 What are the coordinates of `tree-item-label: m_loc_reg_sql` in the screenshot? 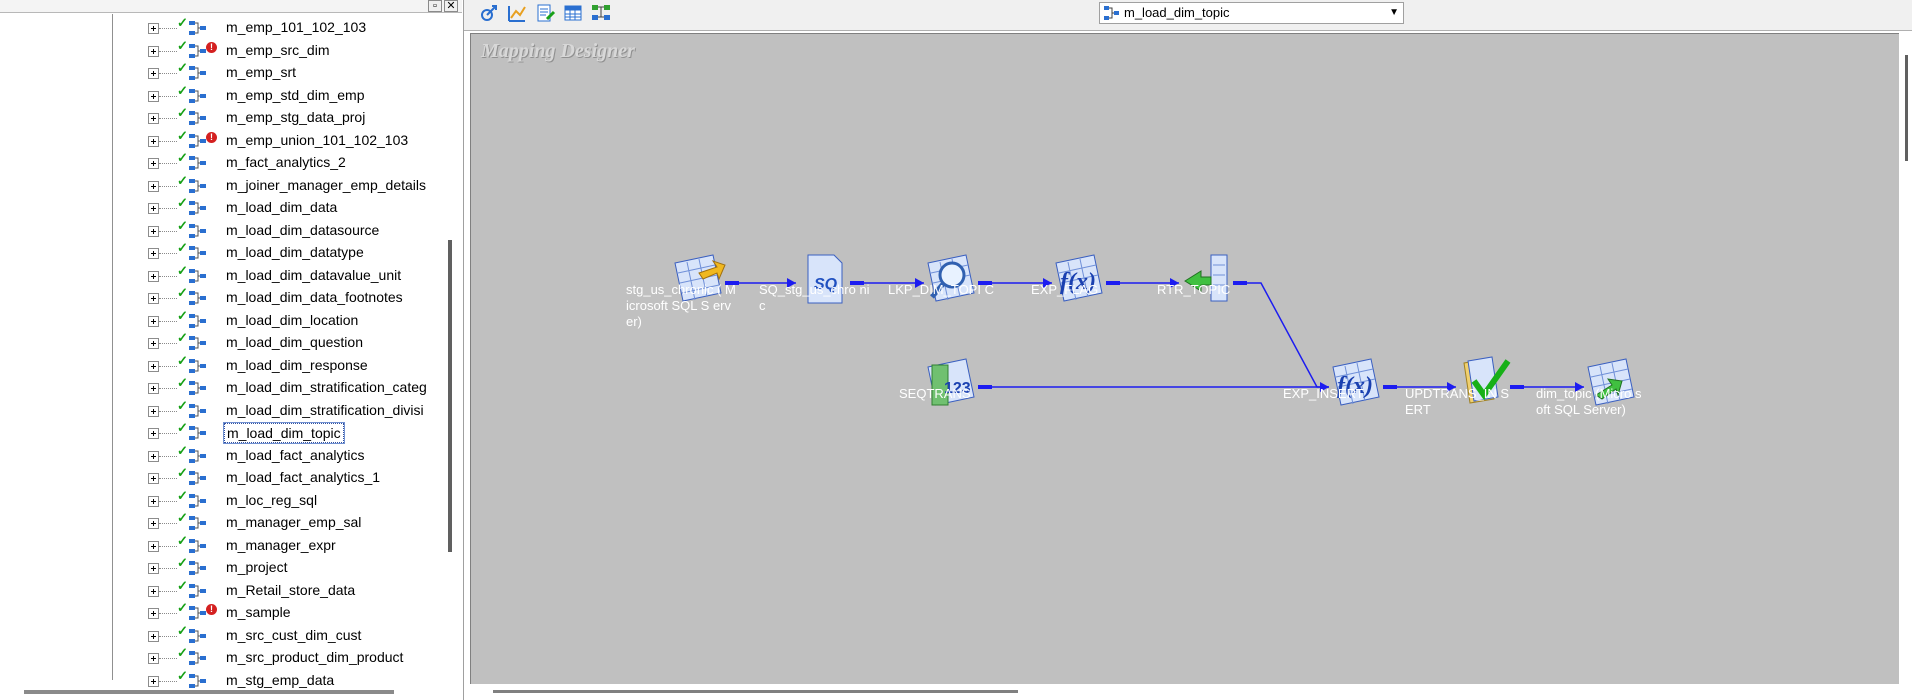 It's located at (272, 499).